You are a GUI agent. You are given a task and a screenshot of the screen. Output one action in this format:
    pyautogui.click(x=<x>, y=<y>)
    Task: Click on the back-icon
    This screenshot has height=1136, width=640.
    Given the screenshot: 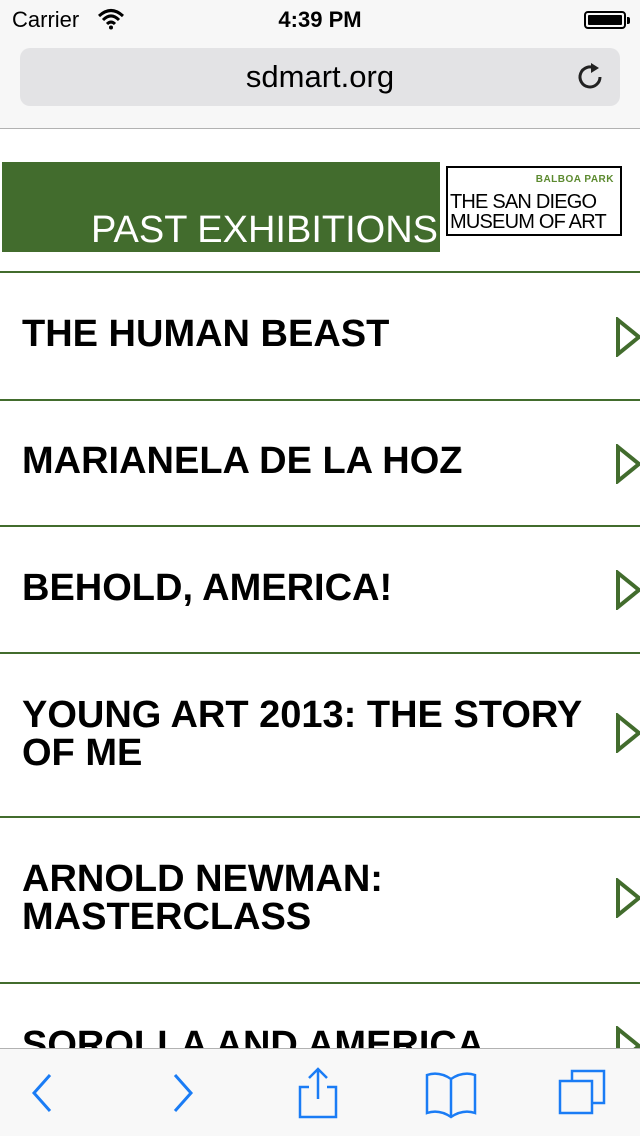 What is the action you would take?
    pyautogui.click(x=41, y=1093)
    